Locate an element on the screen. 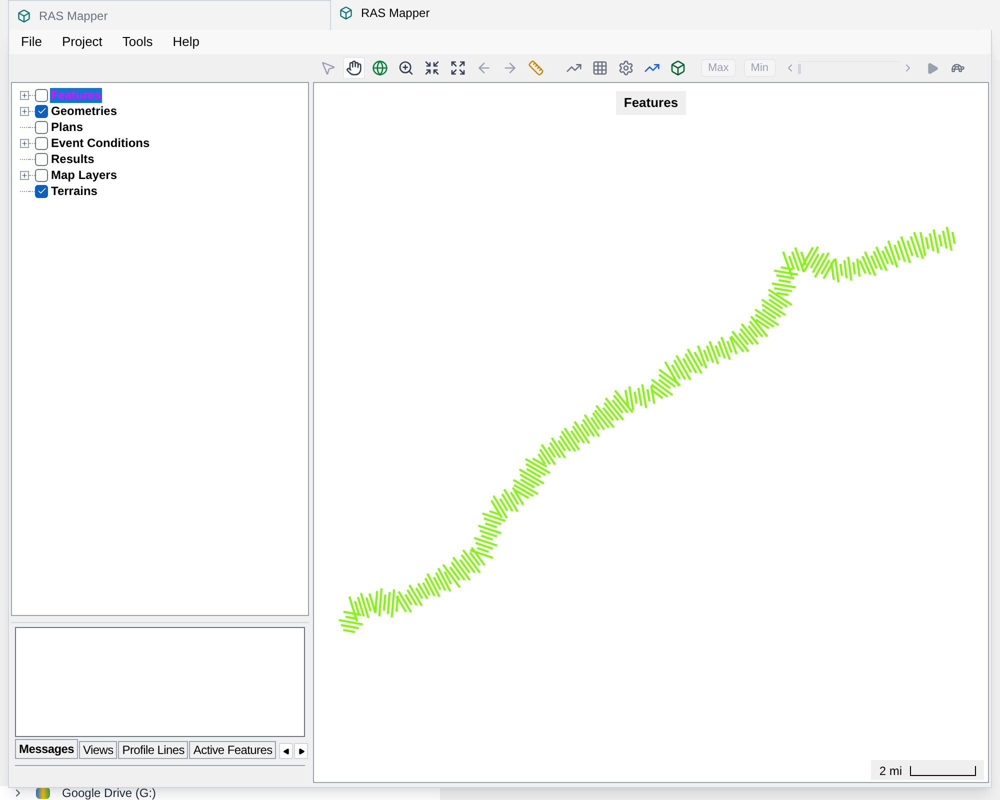 This screenshot has height=800, width=1000. shrink-icon is located at coordinates (432, 68).